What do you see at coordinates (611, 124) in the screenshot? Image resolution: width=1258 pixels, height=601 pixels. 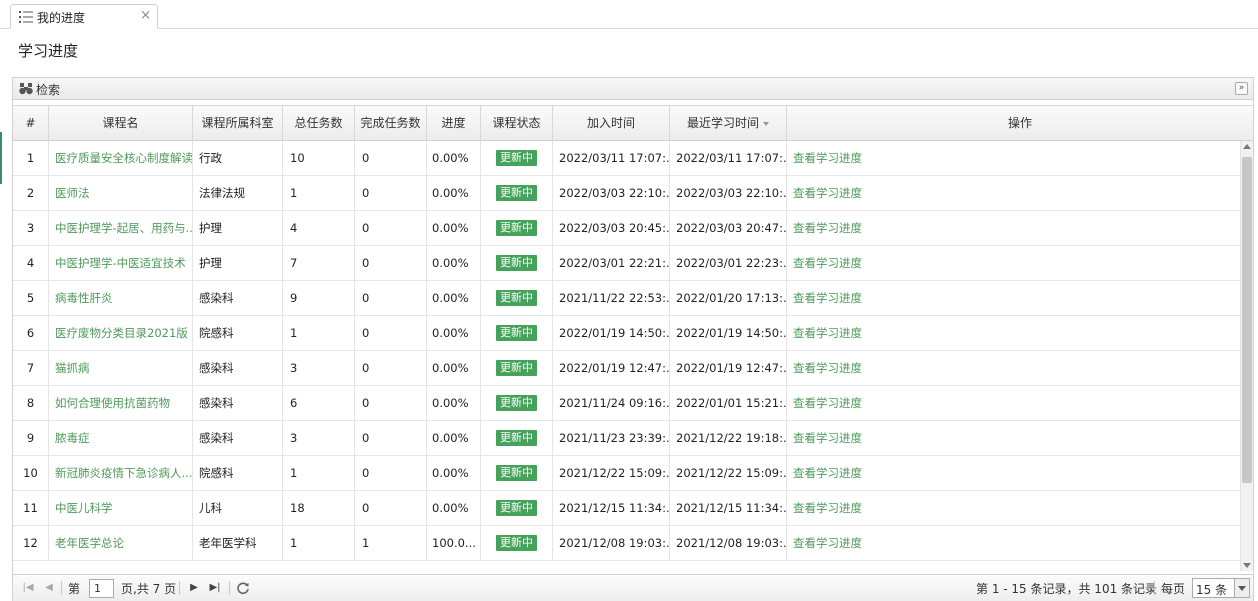 I see `col-header-joined: 加入时间` at bounding box center [611, 124].